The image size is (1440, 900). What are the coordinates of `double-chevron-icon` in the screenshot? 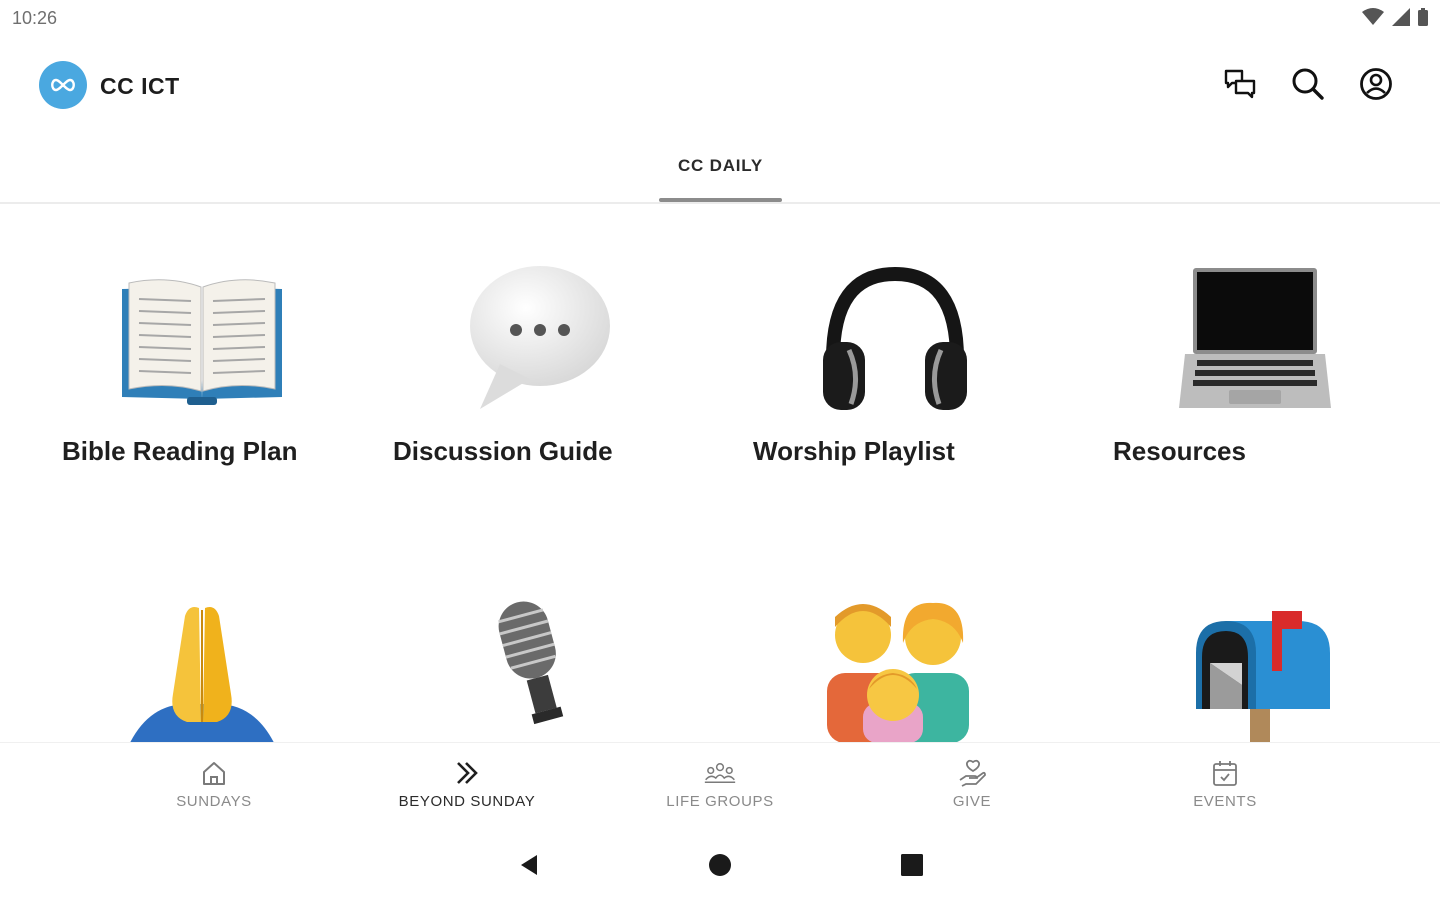 It's located at (467, 773).